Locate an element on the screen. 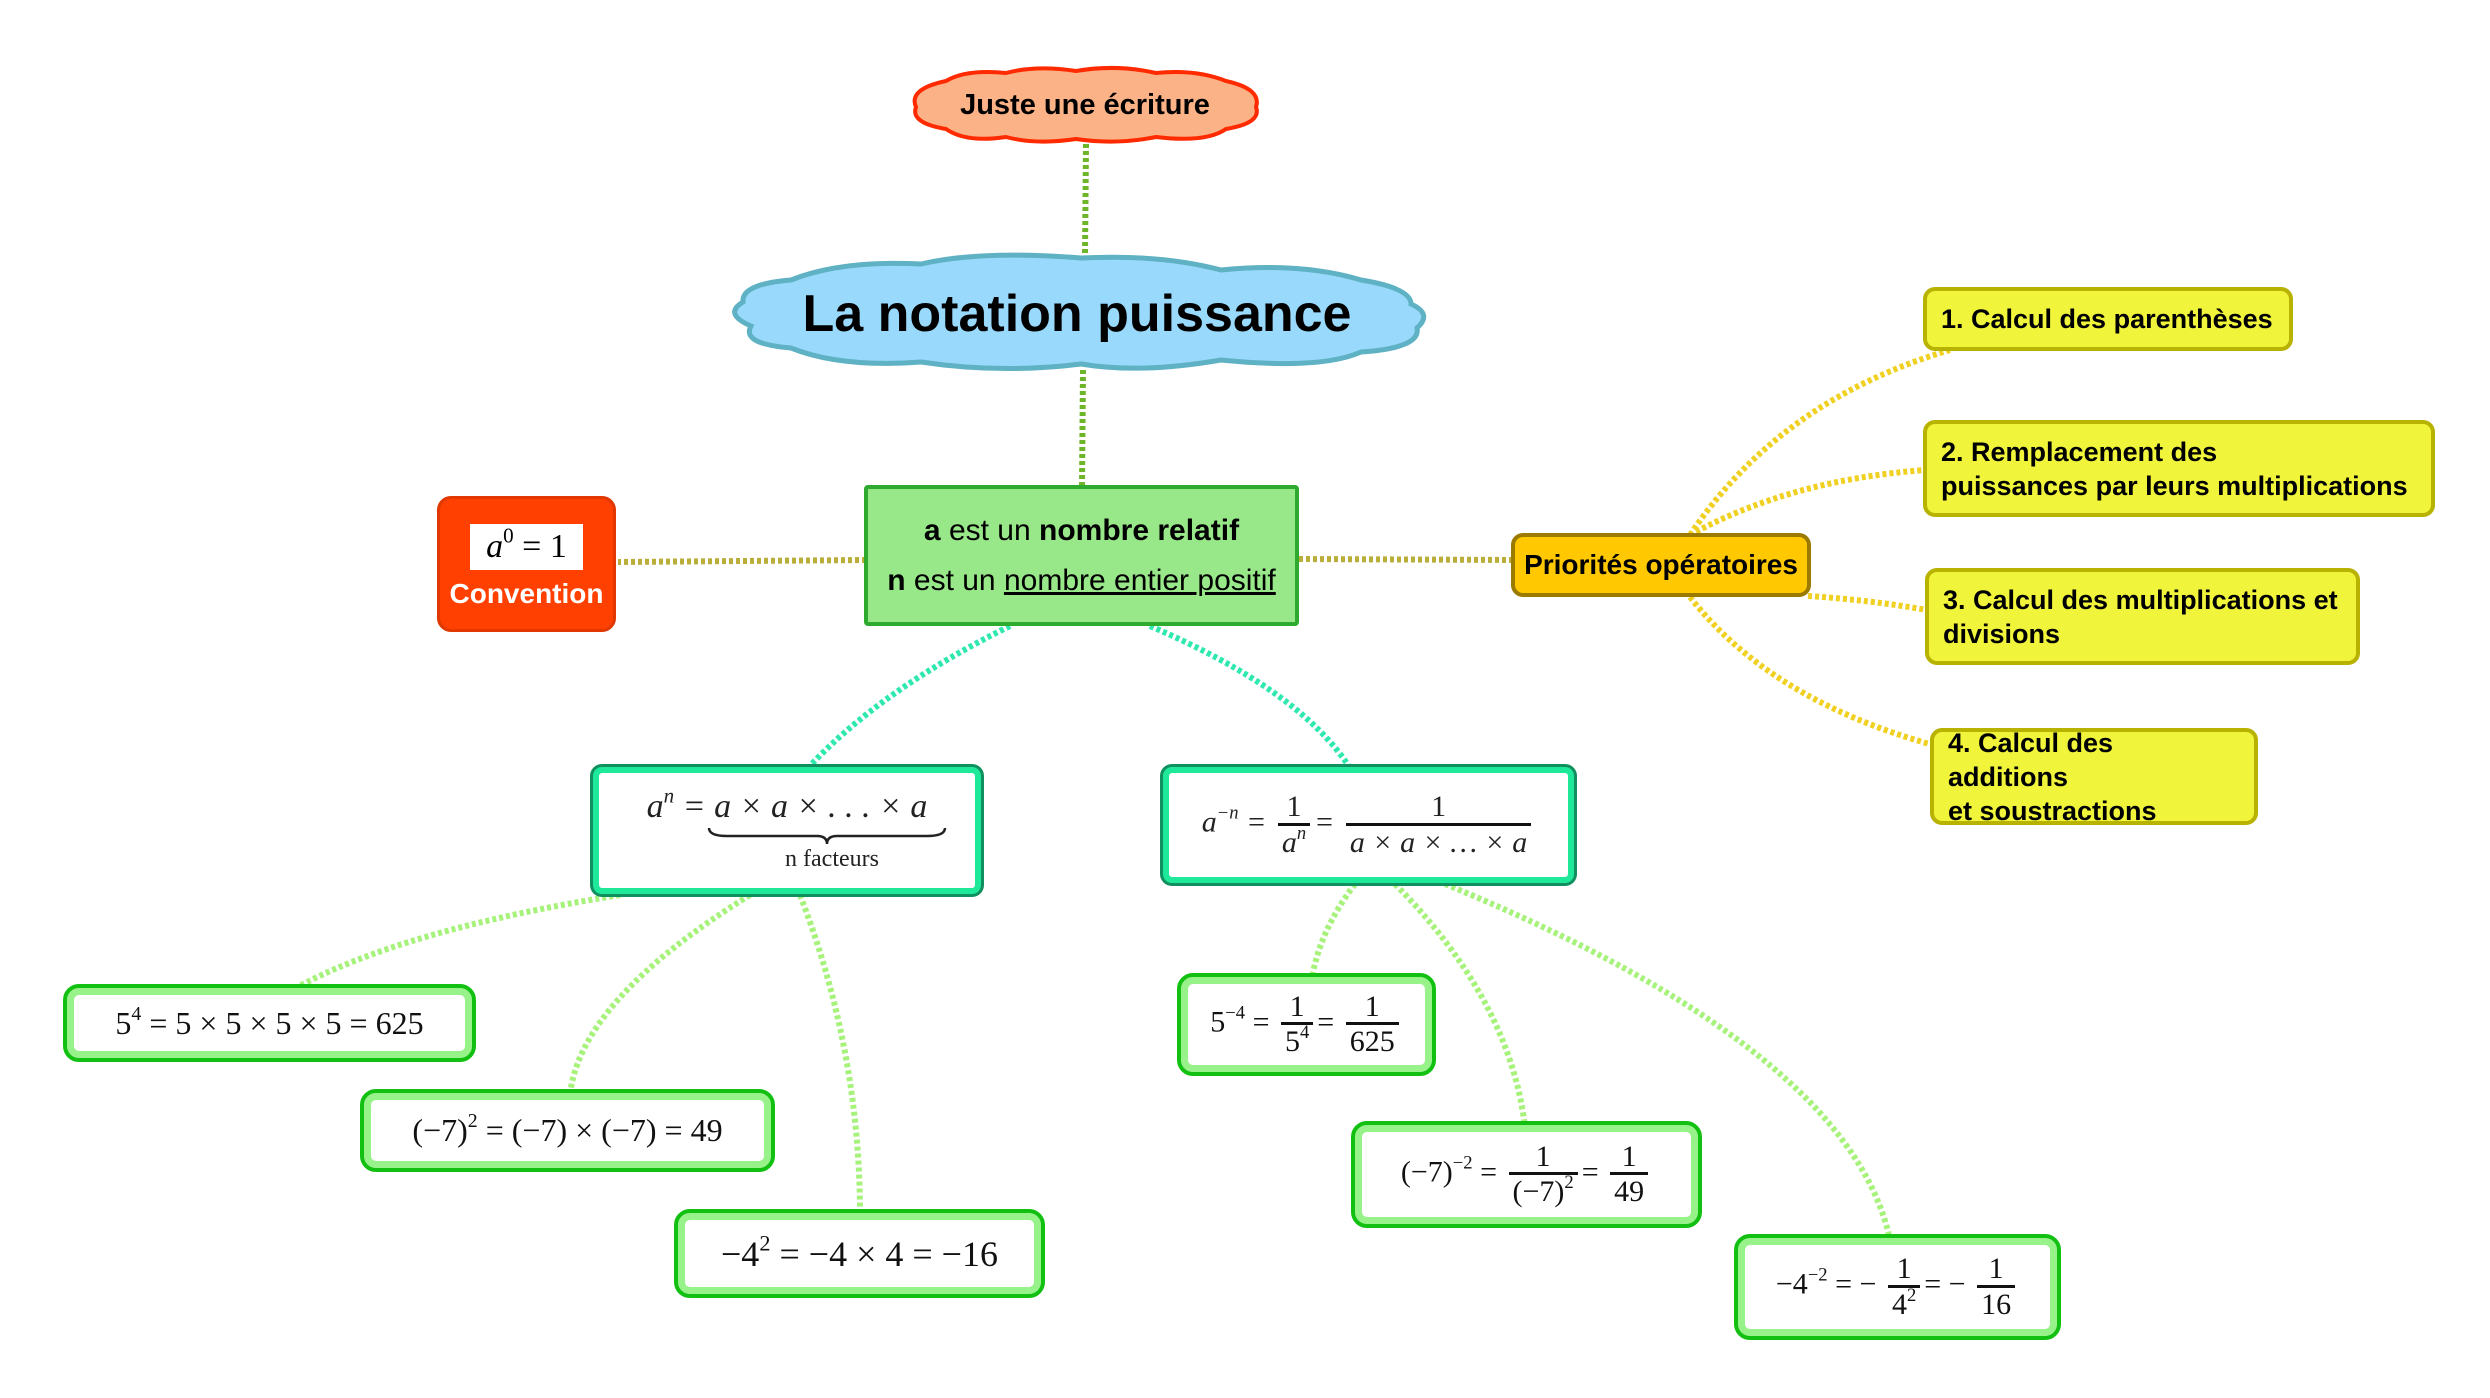 The image size is (2490, 1398). link-pos-ex1 is located at coordinates (455, 942).